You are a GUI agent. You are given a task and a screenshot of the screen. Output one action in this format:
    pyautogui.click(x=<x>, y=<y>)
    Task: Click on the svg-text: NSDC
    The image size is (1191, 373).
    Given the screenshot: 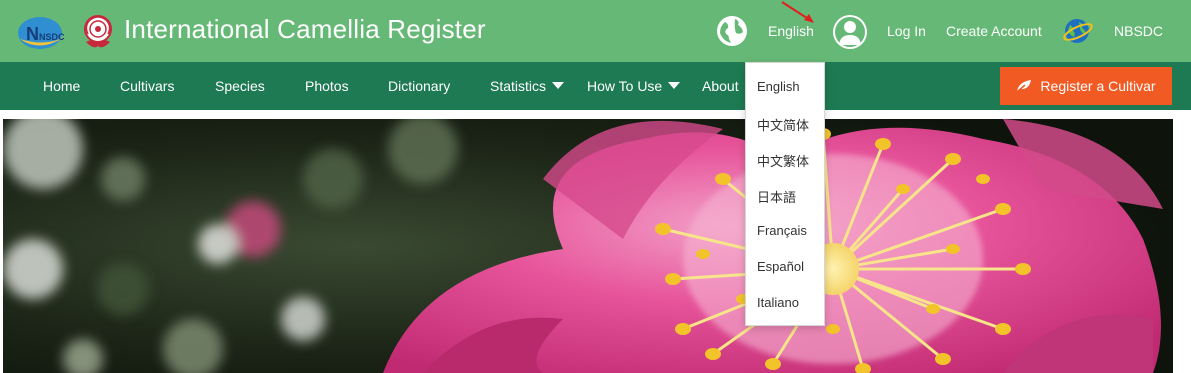 What is the action you would take?
    pyautogui.click(x=52, y=37)
    